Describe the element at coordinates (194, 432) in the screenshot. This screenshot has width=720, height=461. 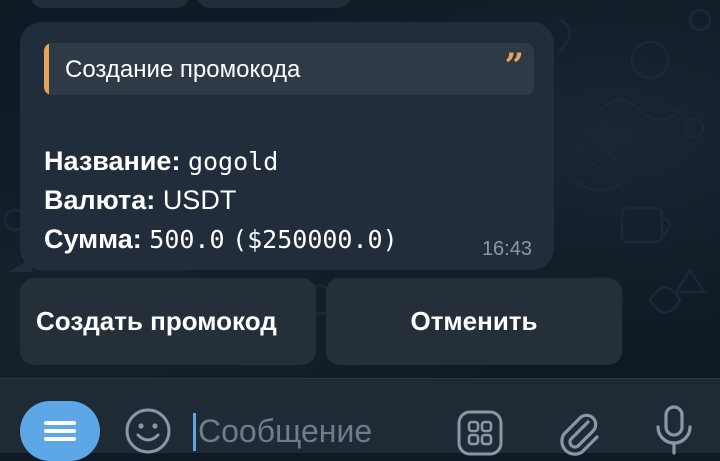
I see `text-caret` at that location.